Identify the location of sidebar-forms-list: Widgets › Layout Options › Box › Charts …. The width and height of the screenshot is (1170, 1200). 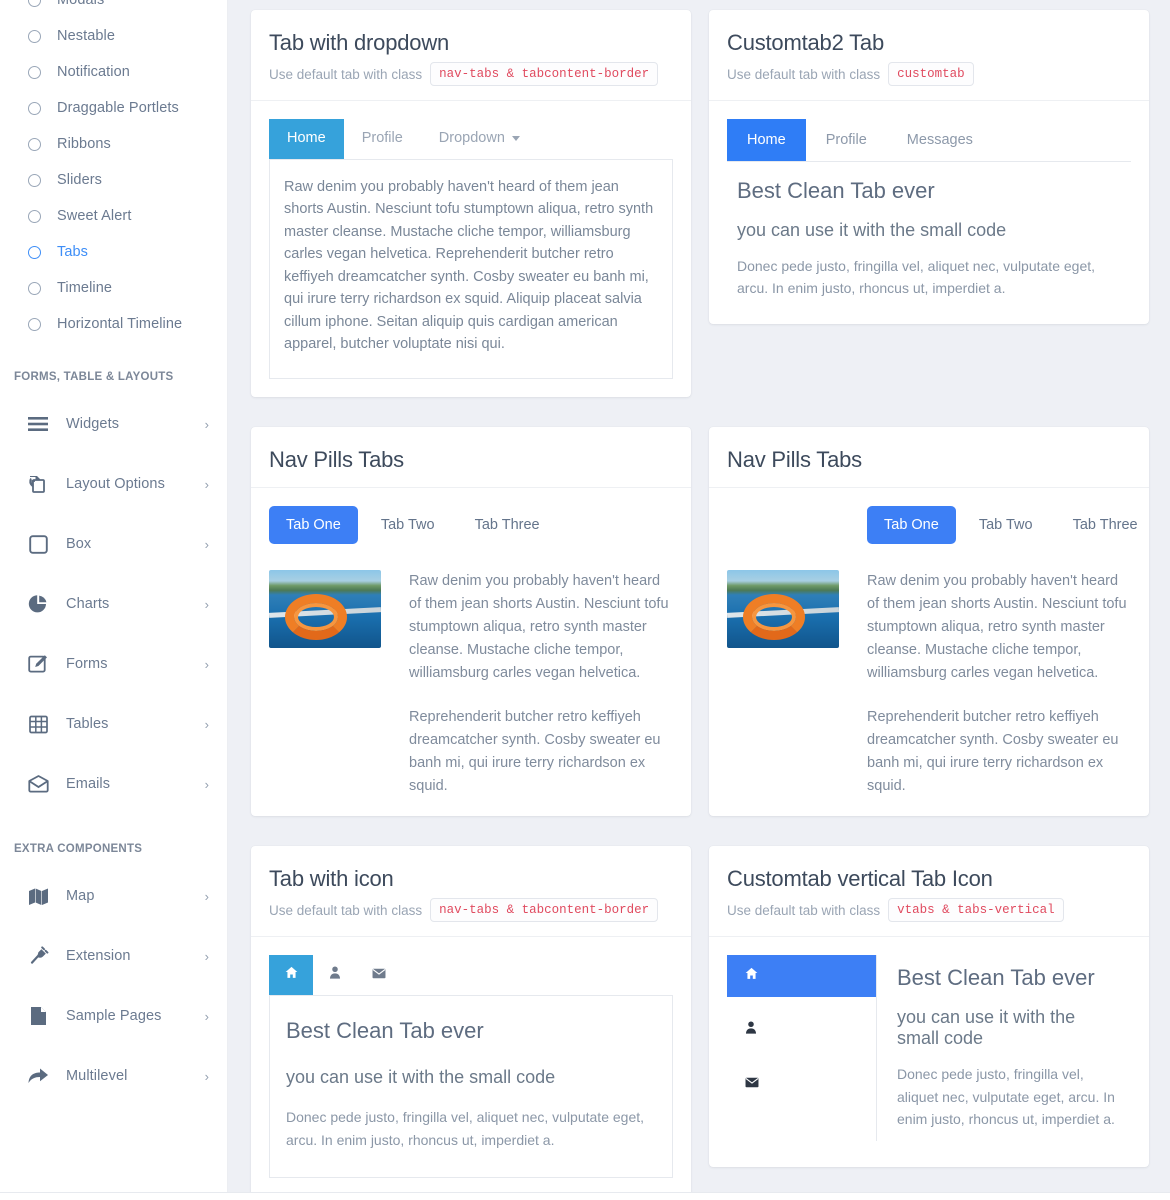
(113, 604).